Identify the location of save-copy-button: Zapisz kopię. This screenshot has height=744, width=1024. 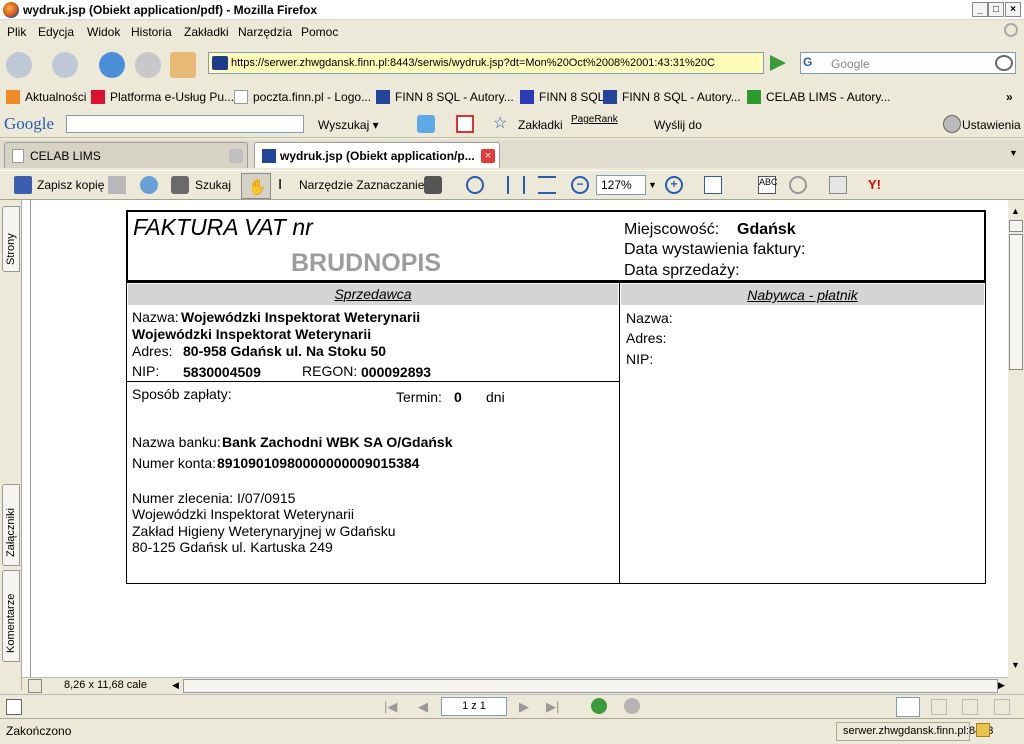
(70, 185).